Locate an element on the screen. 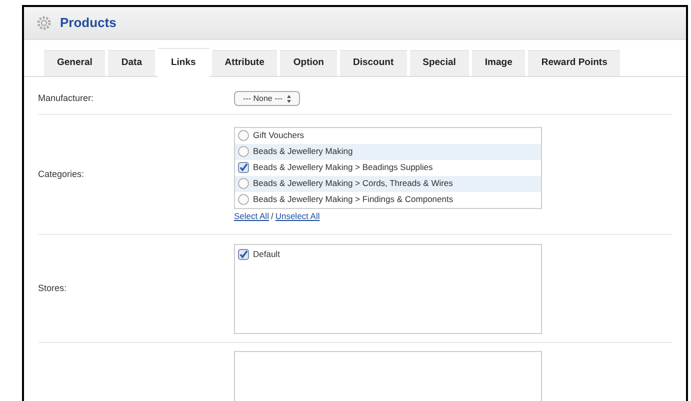  tab: Attribute is located at coordinates (245, 63).